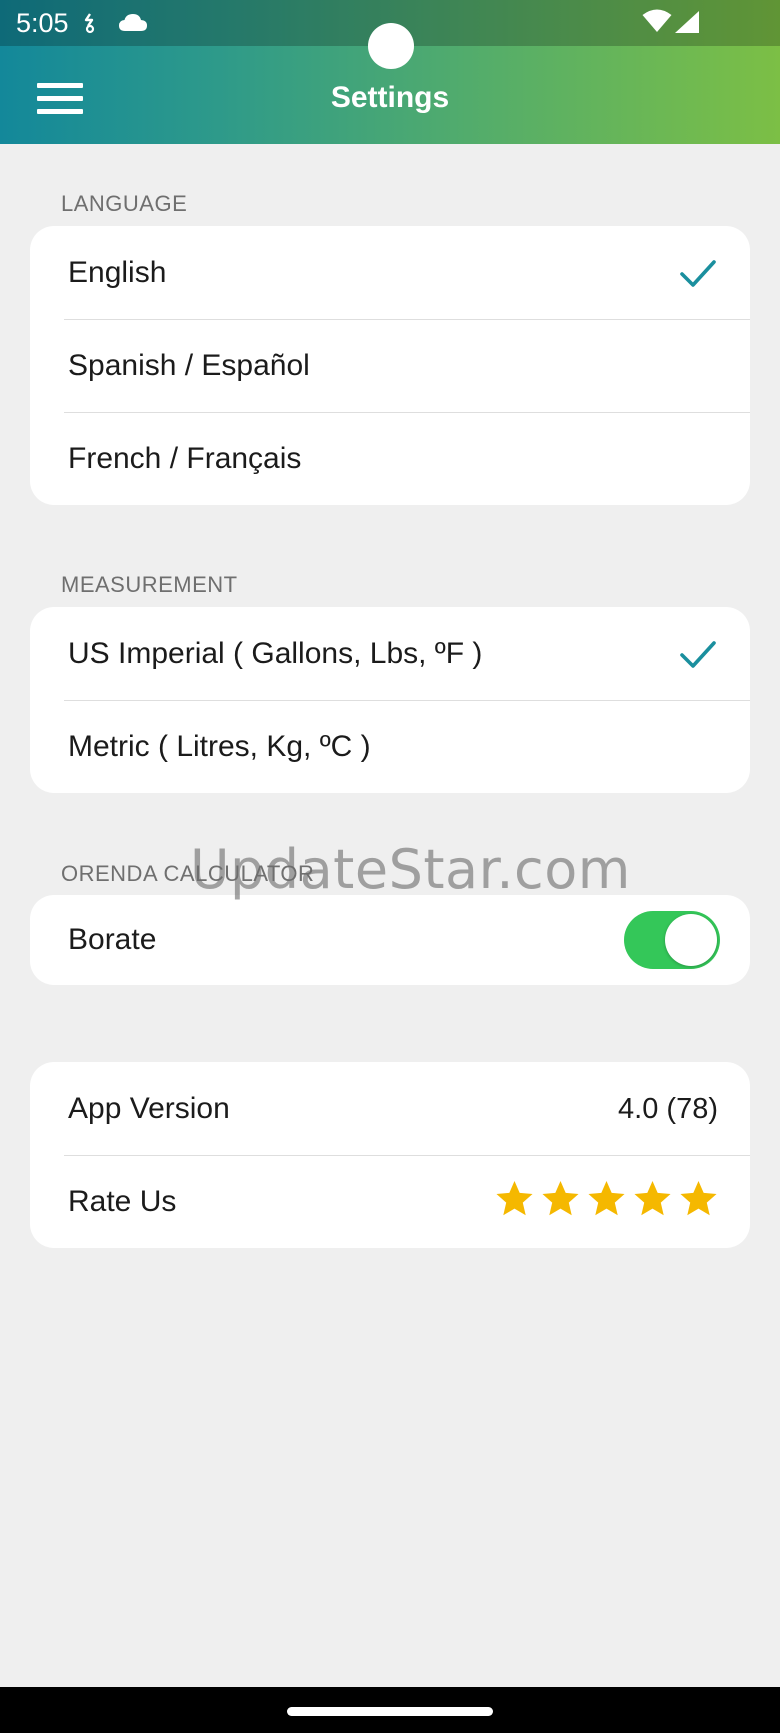 This screenshot has height=1733, width=780. What do you see at coordinates (189, 365) in the screenshot?
I see `language-option-label: Spanish / Español` at bounding box center [189, 365].